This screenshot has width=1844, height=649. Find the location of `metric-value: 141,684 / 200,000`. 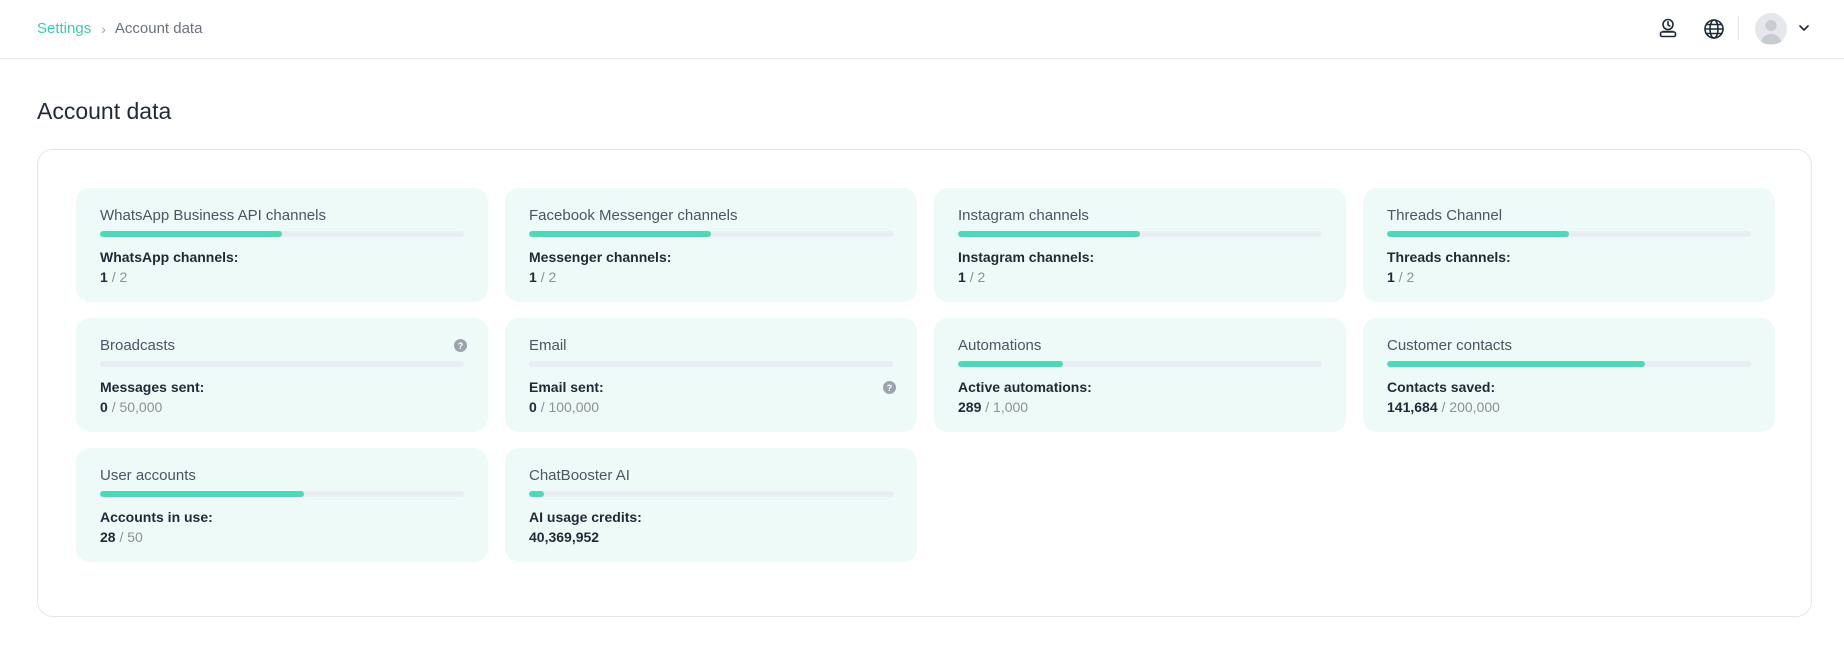

metric-value: 141,684 / 200,000 is located at coordinates (1443, 407).